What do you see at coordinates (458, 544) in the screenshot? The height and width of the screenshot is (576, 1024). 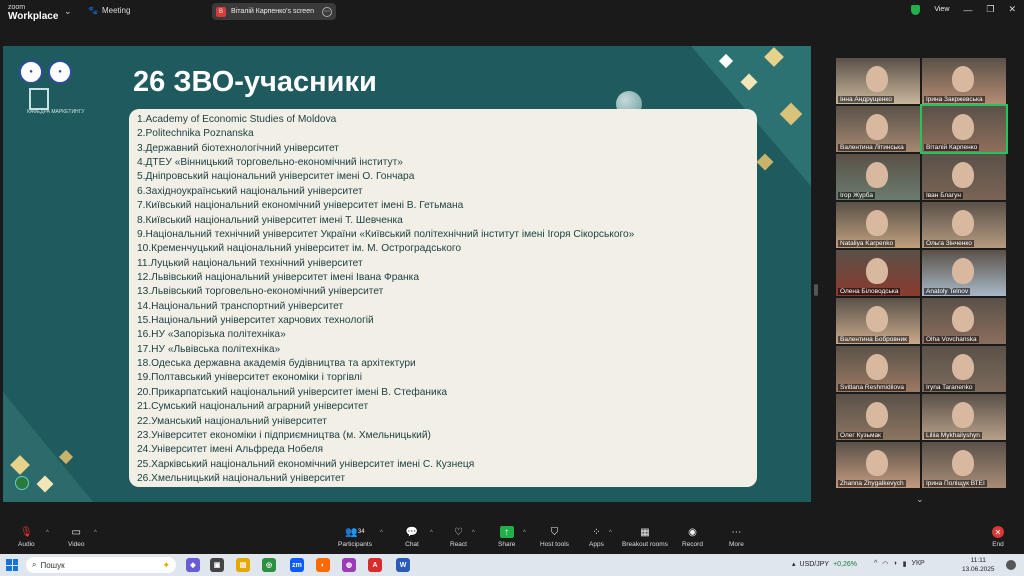 I see `react-label: React` at bounding box center [458, 544].